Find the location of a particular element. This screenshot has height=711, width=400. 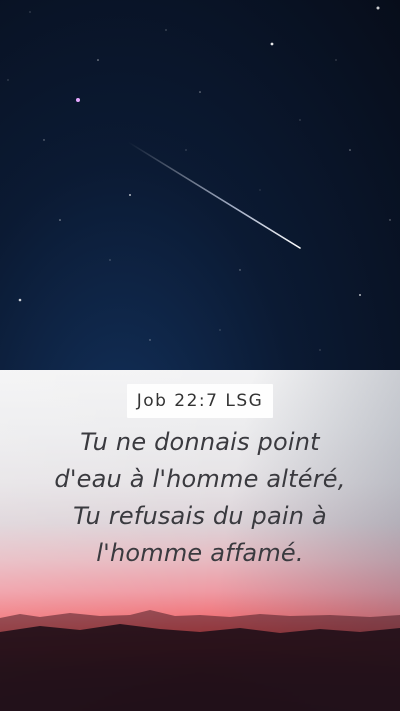

verse-reference-badge: Job 22:7 LSG is located at coordinates (200, 401).